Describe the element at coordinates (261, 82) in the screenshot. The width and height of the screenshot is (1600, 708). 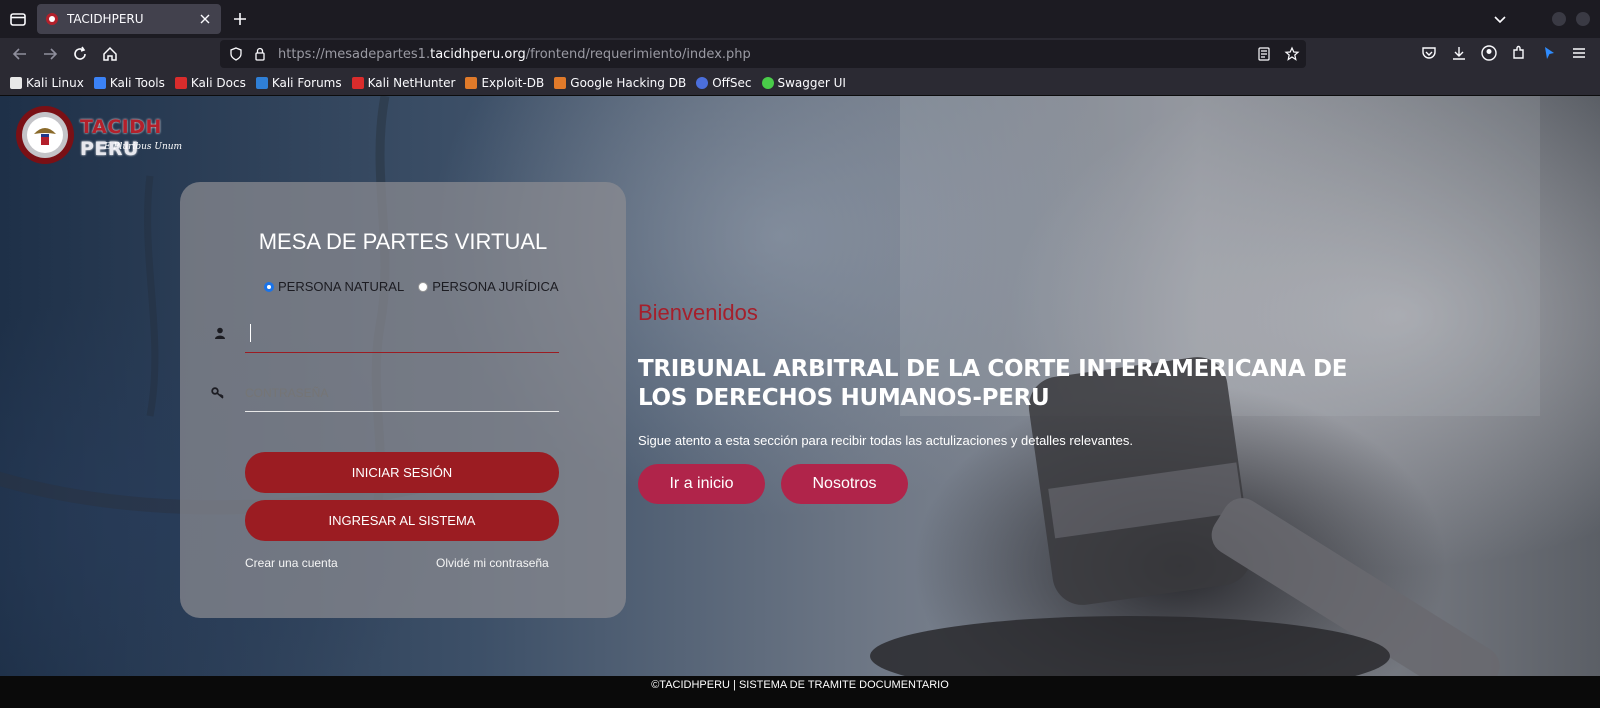
I see `kali-forums-icon` at that location.